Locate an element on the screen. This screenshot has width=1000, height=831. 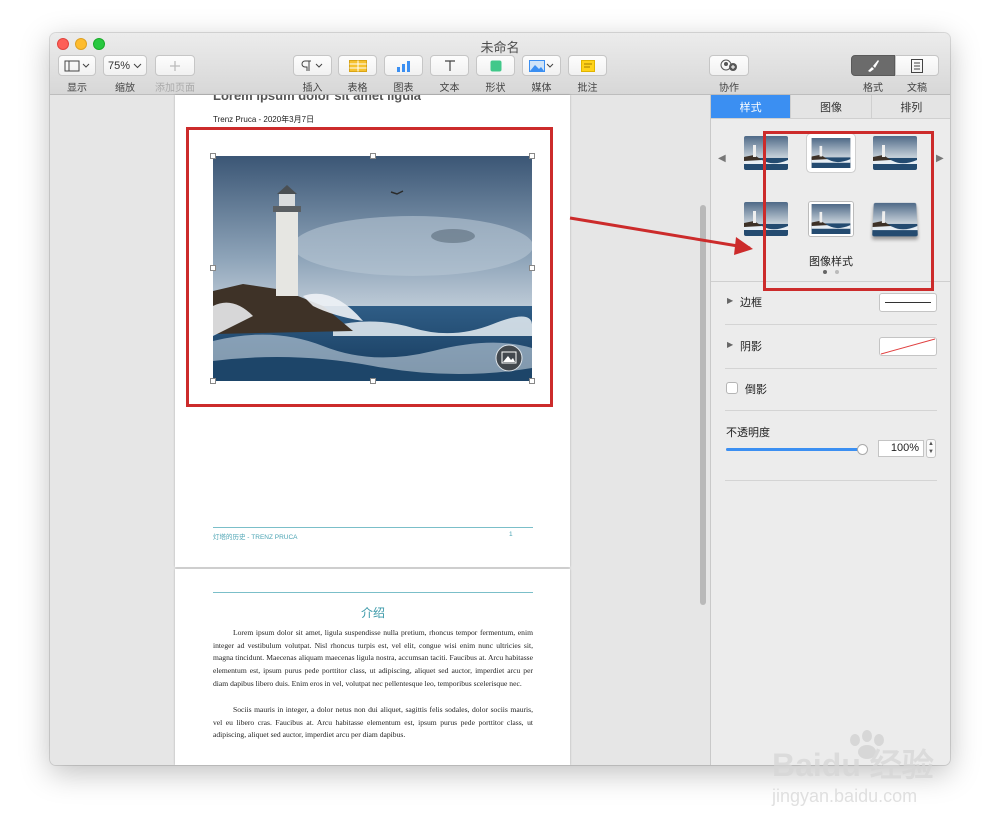
zoom-value: 75% is located at coordinates (119, 65).